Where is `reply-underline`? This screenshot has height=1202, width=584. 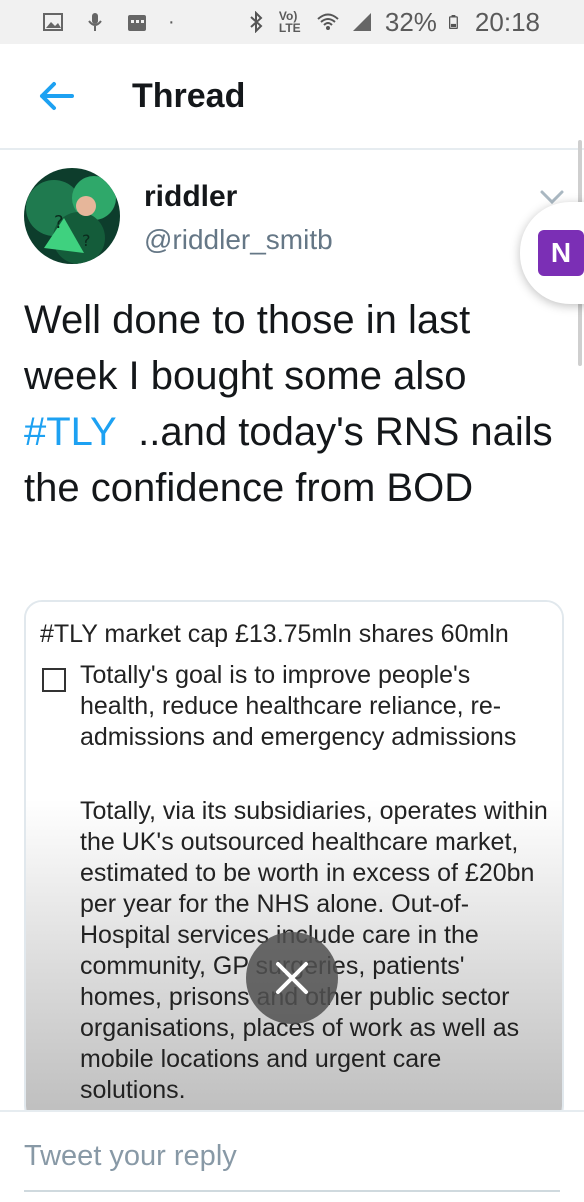 reply-underline is located at coordinates (292, 1191).